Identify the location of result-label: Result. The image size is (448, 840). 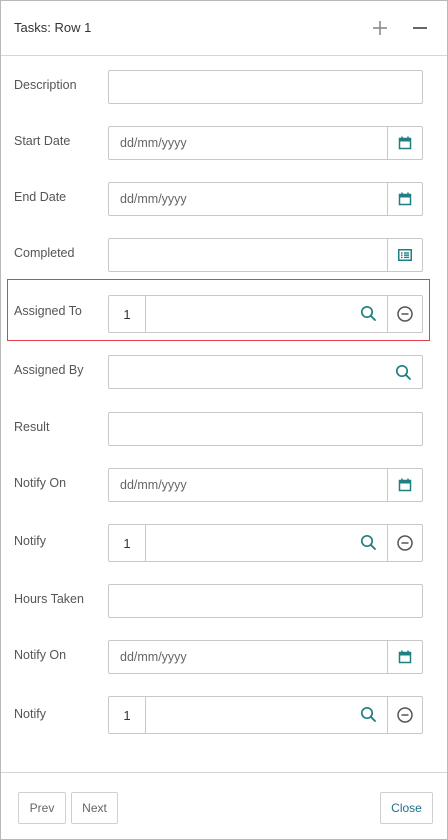
(32, 427).